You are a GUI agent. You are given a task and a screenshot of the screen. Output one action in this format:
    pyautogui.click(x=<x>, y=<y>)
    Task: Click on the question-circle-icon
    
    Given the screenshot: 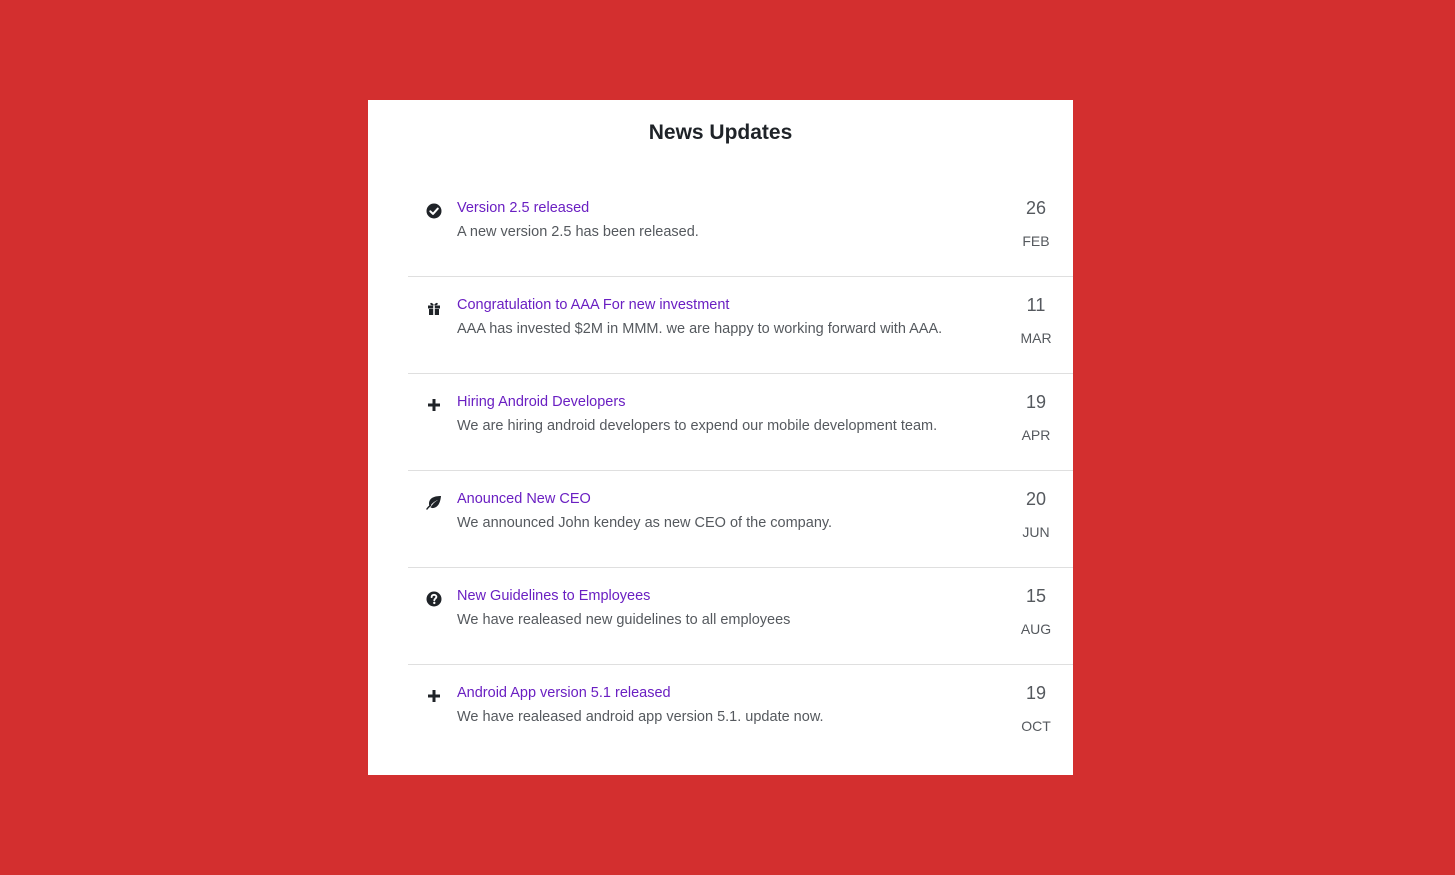 What is the action you would take?
    pyautogui.click(x=434, y=599)
    